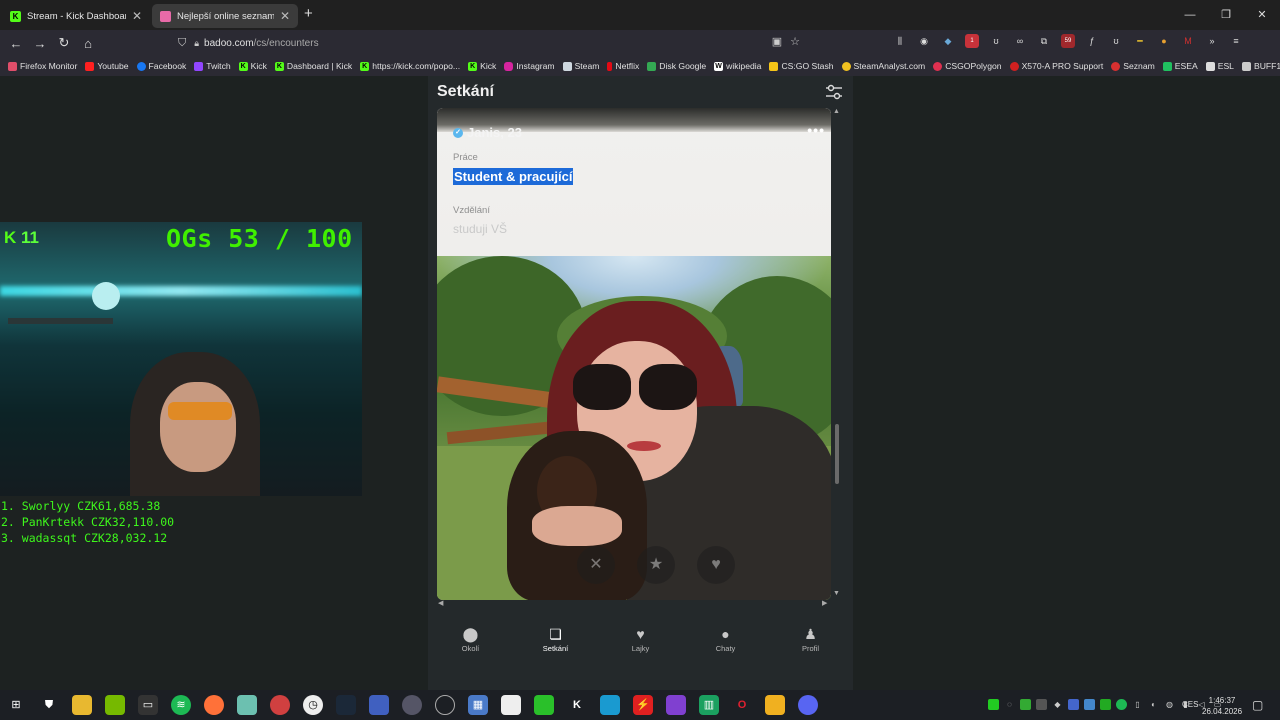  What do you see at coordinates (924, 41) in the screenshot?
I see `account-icon: ◉` at bounding box center [924, 41].